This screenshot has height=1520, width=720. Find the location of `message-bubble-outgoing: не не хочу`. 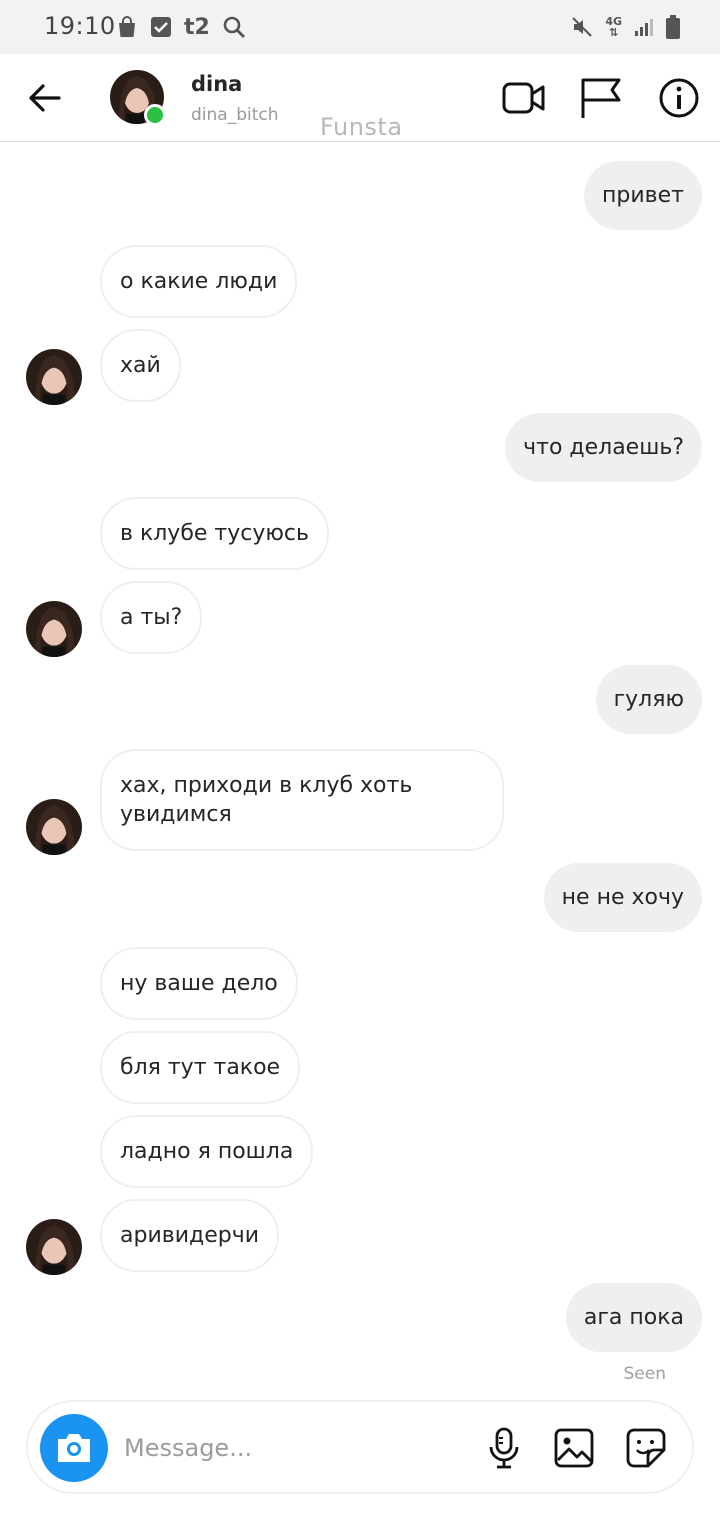

message-bubble-outgoing: не не хочу is located at coordinates (622, 897).